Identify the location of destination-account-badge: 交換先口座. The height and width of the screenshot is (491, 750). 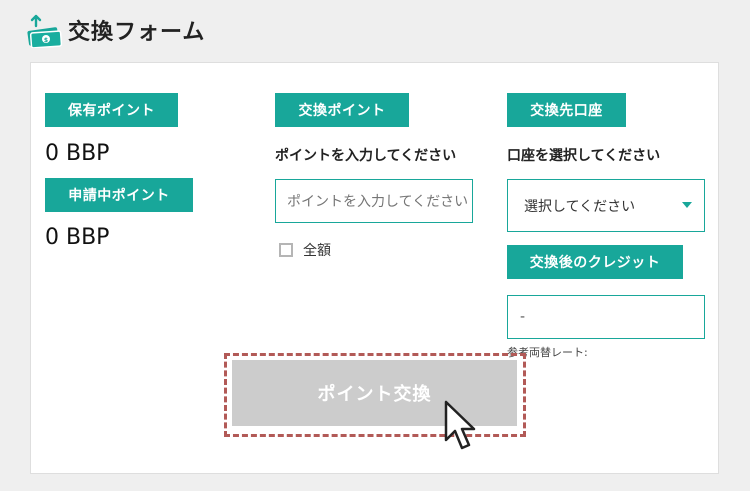
(566, 110).